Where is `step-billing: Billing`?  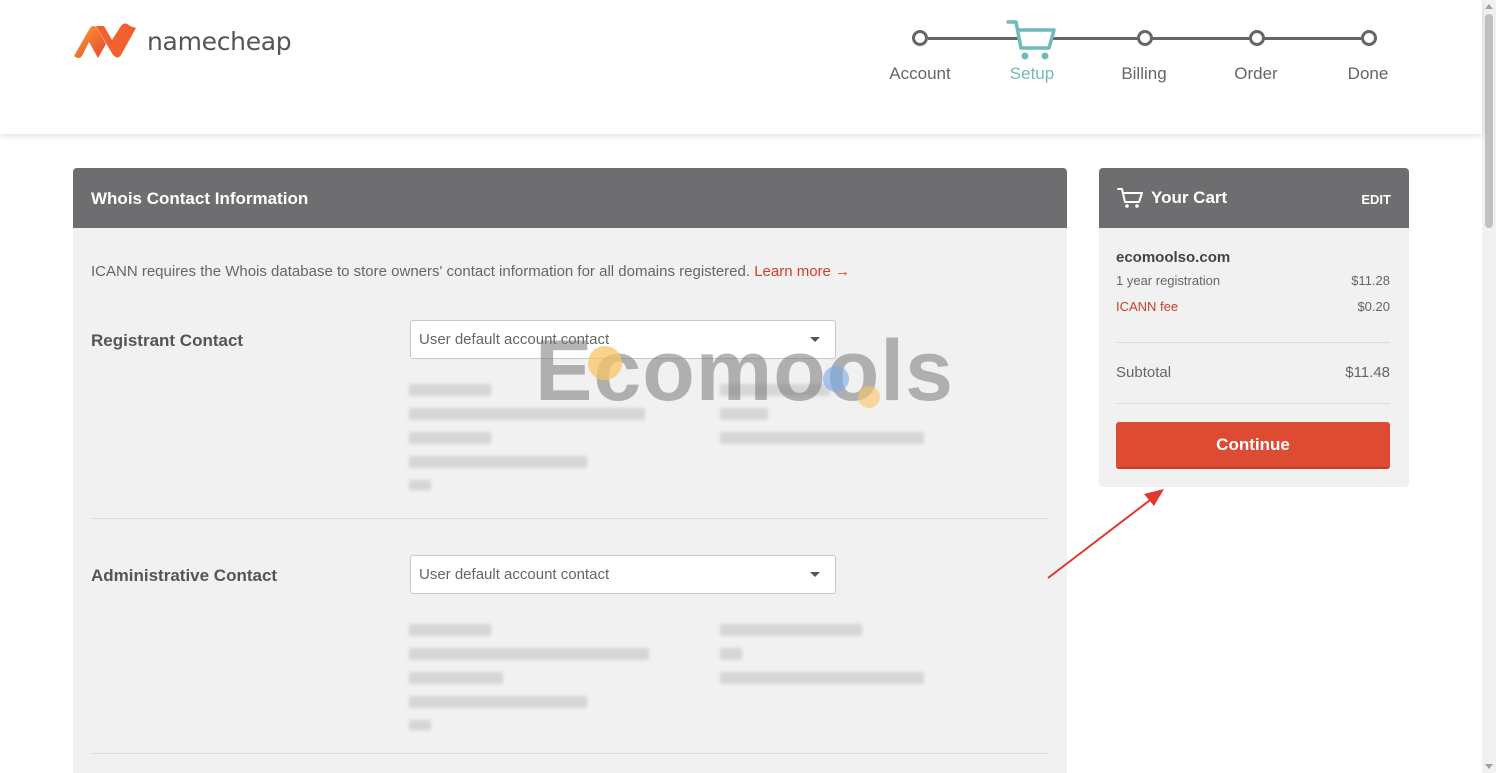
step-billing: Billing is located at coordinates (1144, 73).